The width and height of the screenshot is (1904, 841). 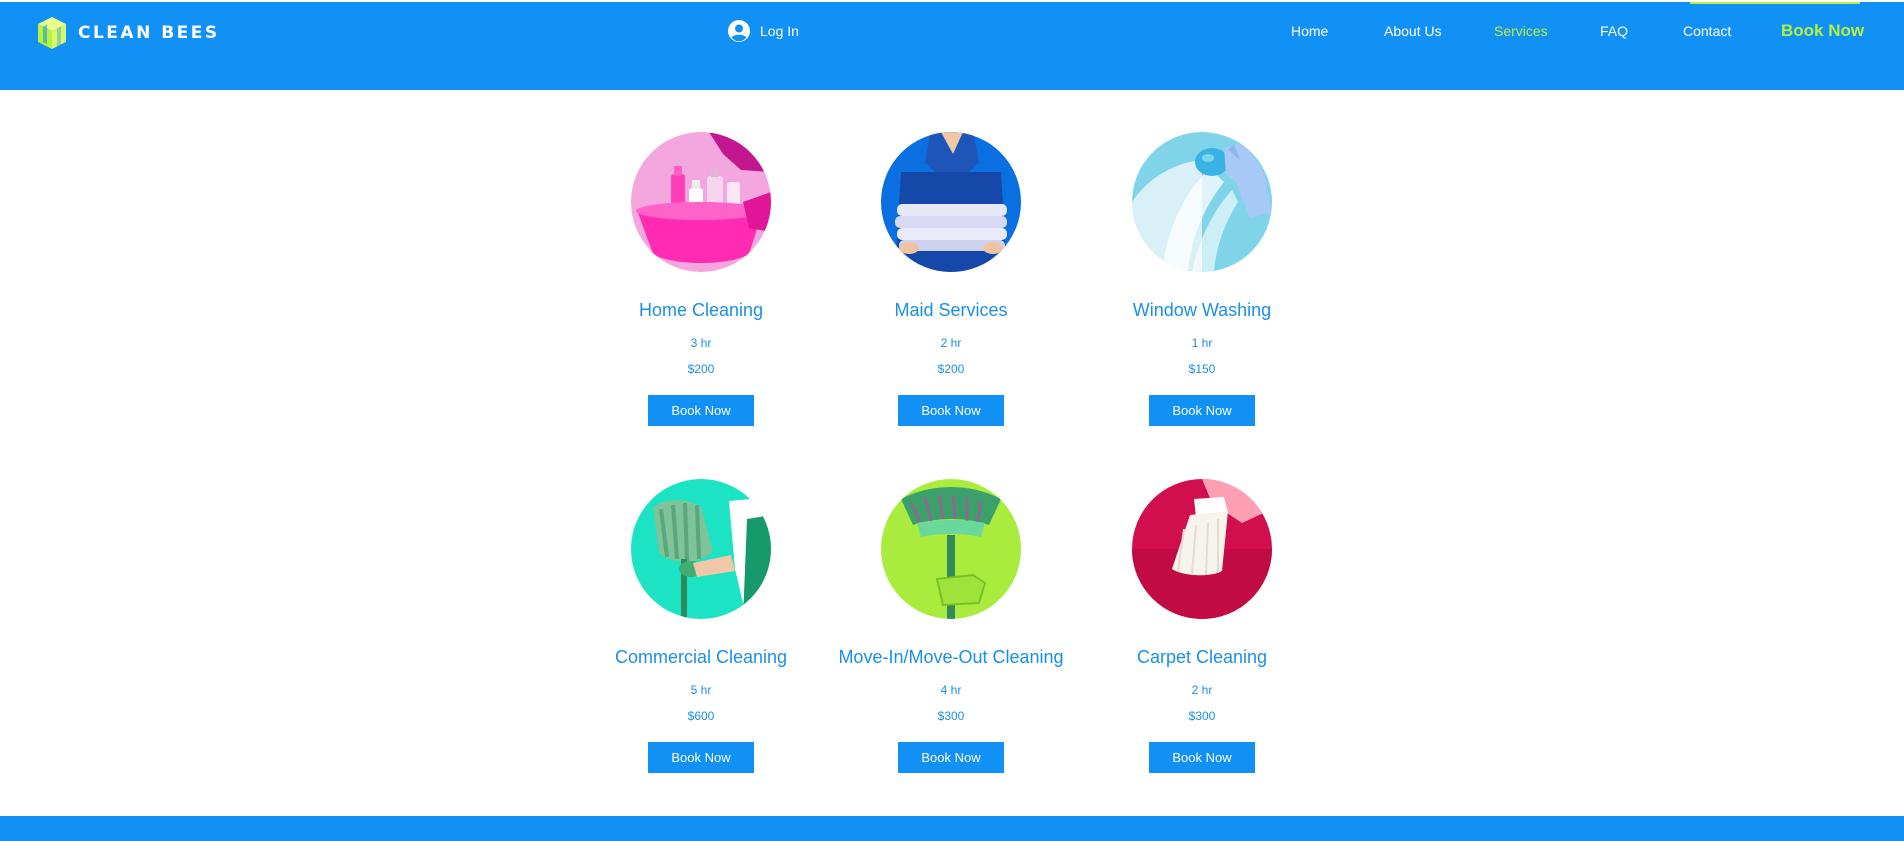 What do you see at coordinates (1822, 31) in the screenshot?
I see `header-book-now-button: Book Now` at bounding box center [1822, 31].